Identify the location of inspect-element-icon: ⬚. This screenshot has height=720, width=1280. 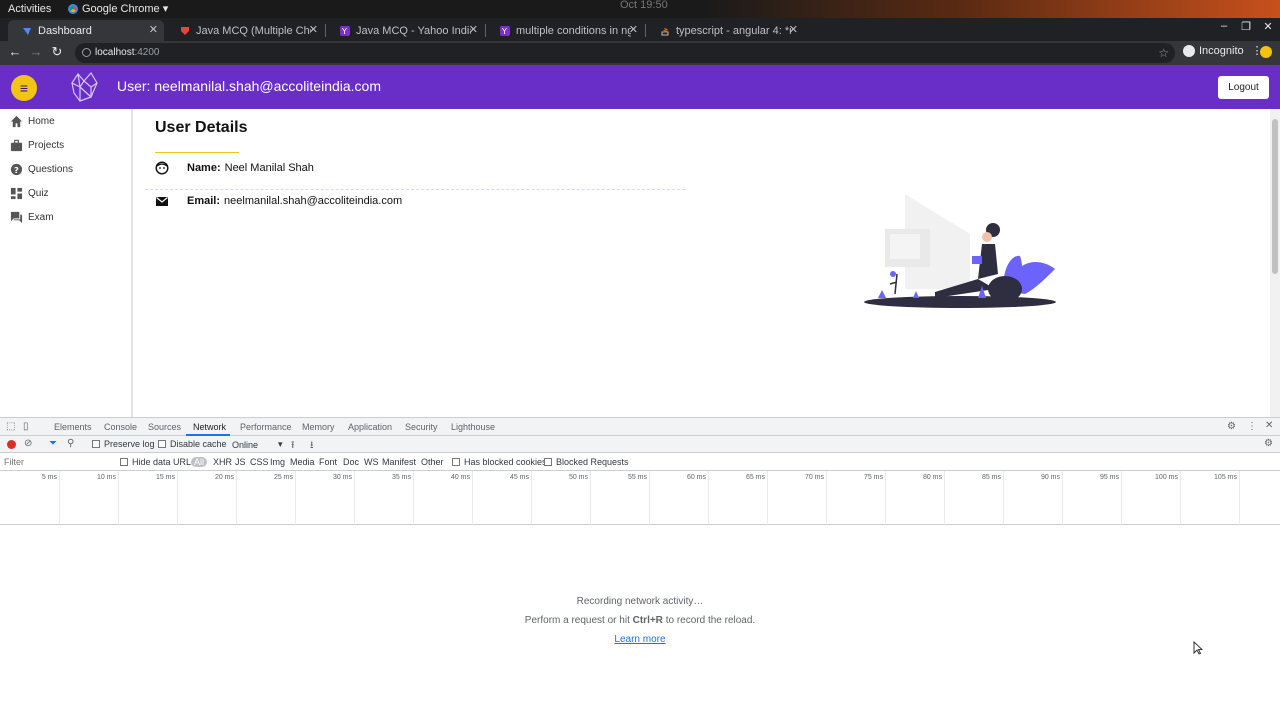
(10, 426).